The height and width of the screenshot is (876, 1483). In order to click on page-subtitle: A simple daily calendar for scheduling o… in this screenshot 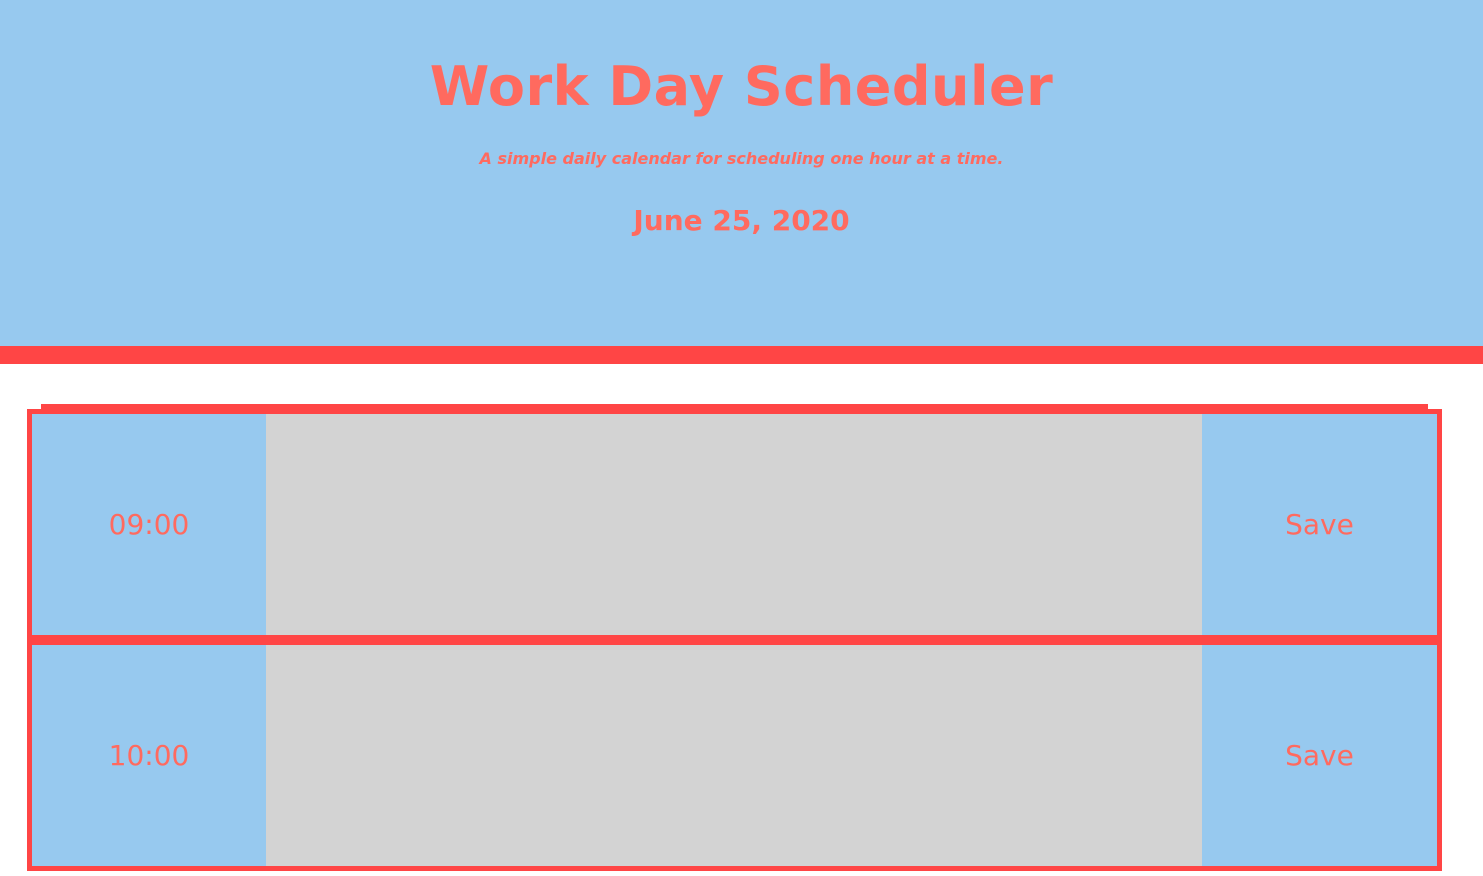, I will do `click(741, 158)`.